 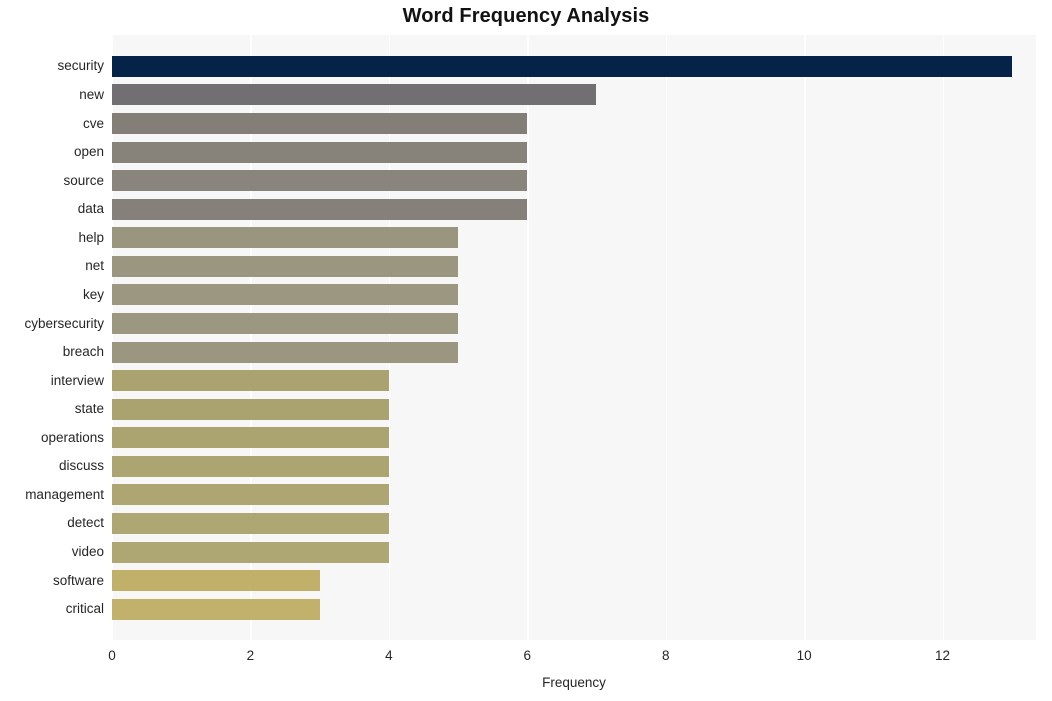 What do you see at coordinates (93, 123) in the screenshot?
I see `y-tick-label: cve` at bounding box center [93, 123].